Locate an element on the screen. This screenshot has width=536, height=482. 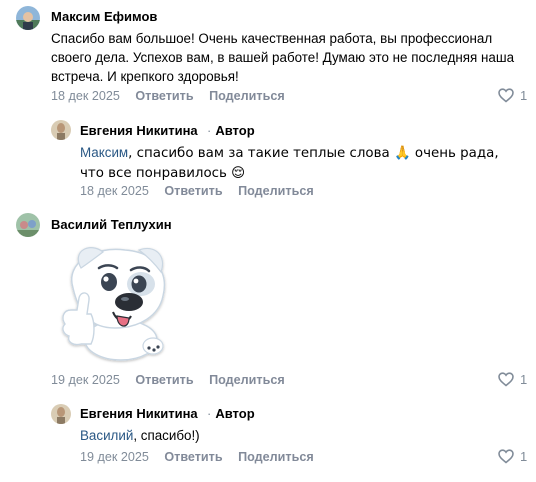
comment-meta: 19 дек 2025 Ответить Поделиться is located at coordinates (174, 380).